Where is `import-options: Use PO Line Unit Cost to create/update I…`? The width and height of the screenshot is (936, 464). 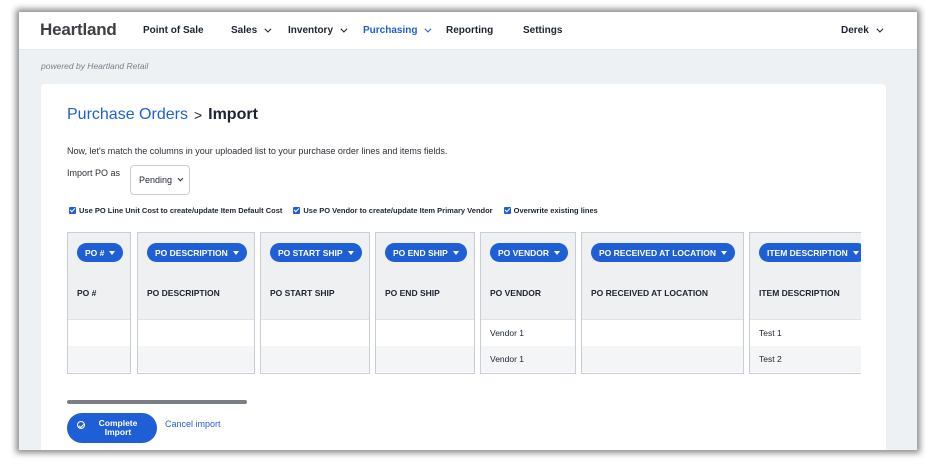
import-options: Use PO Line Unit Cost to create/update I… is located at coordinates (333, 210).